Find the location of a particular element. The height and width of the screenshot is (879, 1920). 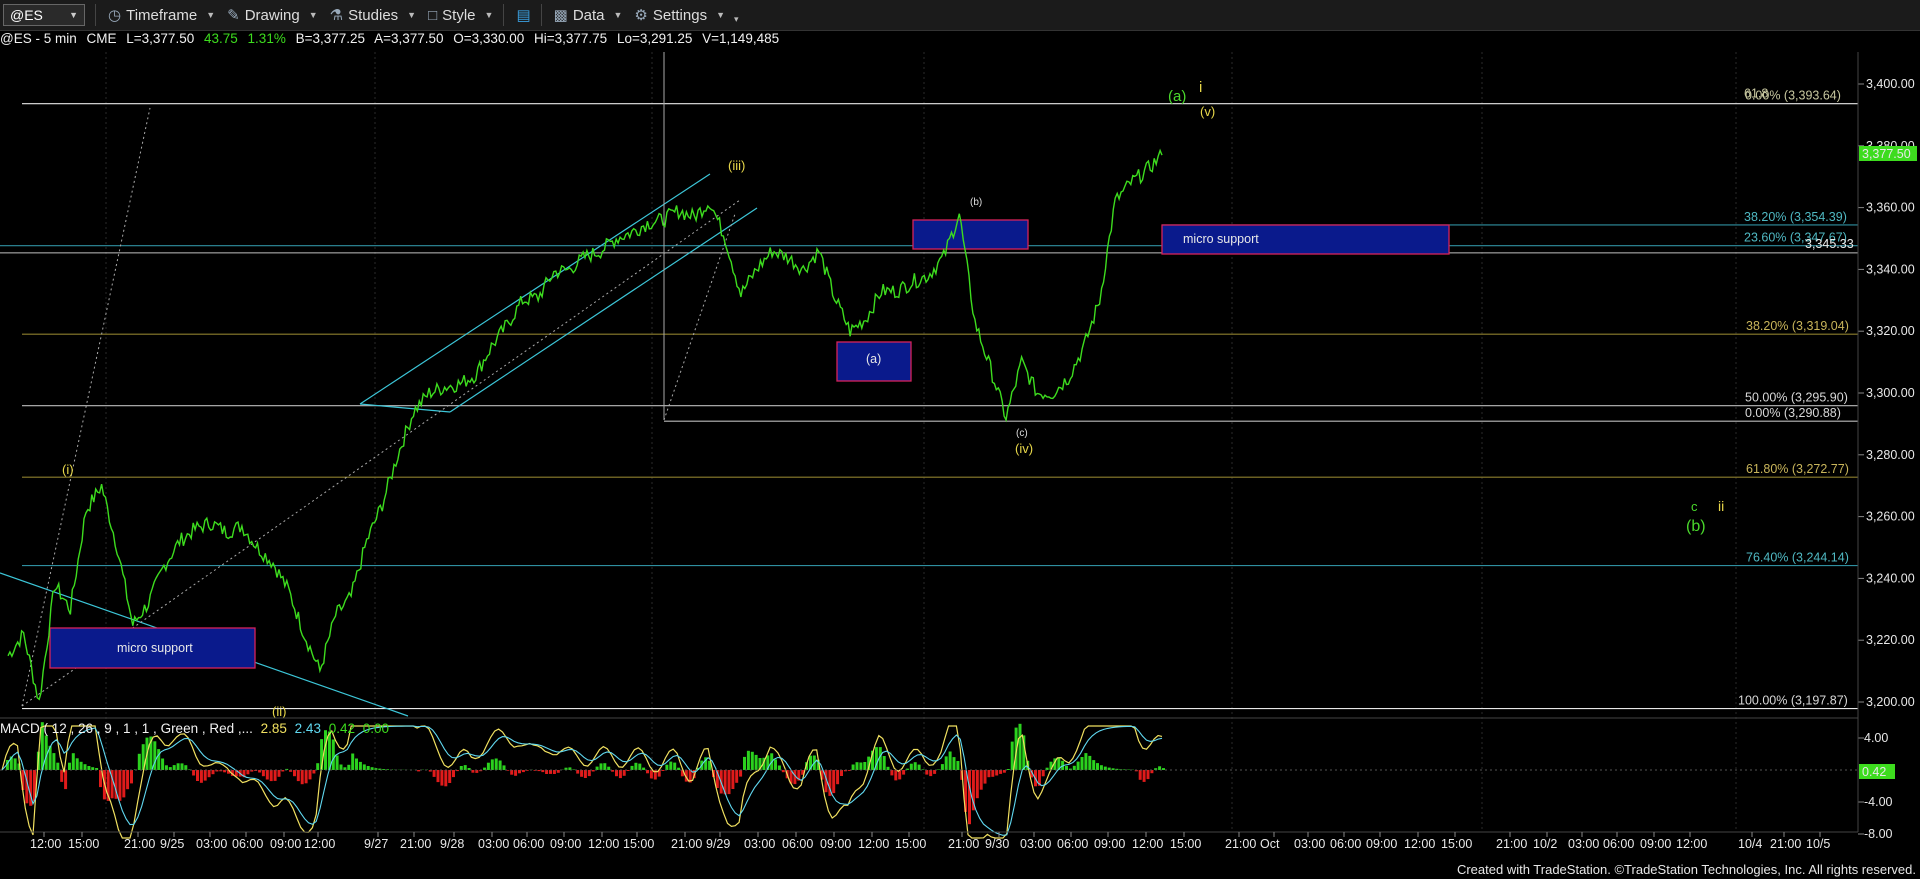

fib-label: 61.80% (3,272.77) is located at coordinates (1797, 469).